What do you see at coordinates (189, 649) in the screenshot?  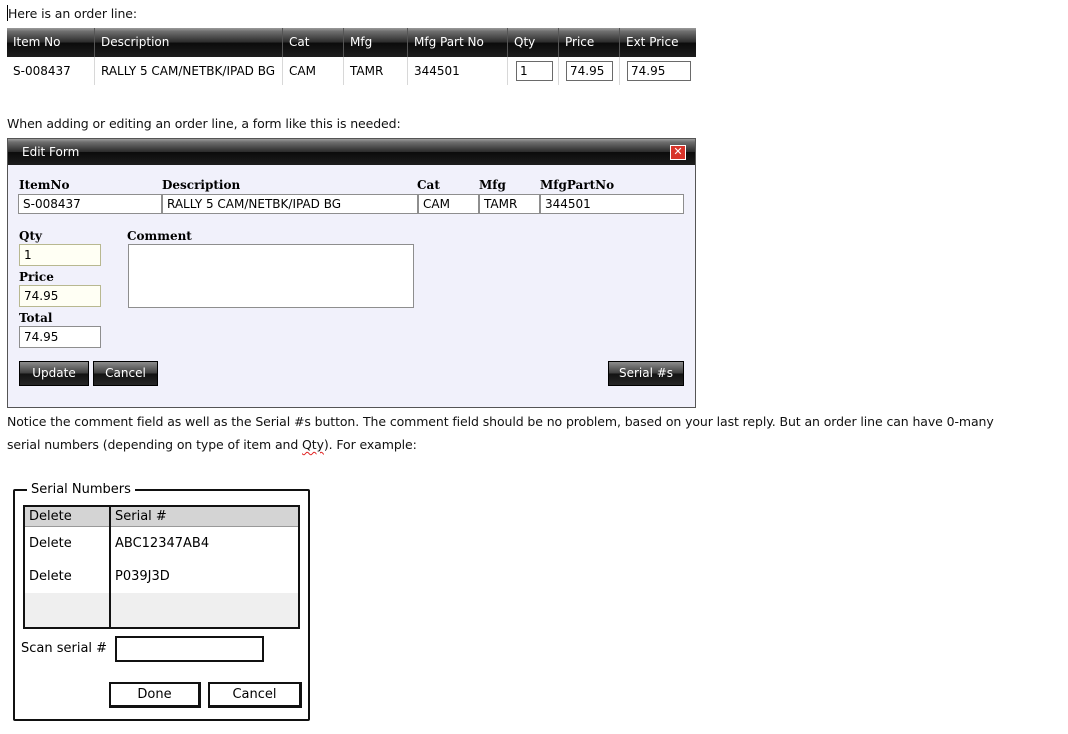 I see `scan-serial-input` at bounding box center [189, 649].